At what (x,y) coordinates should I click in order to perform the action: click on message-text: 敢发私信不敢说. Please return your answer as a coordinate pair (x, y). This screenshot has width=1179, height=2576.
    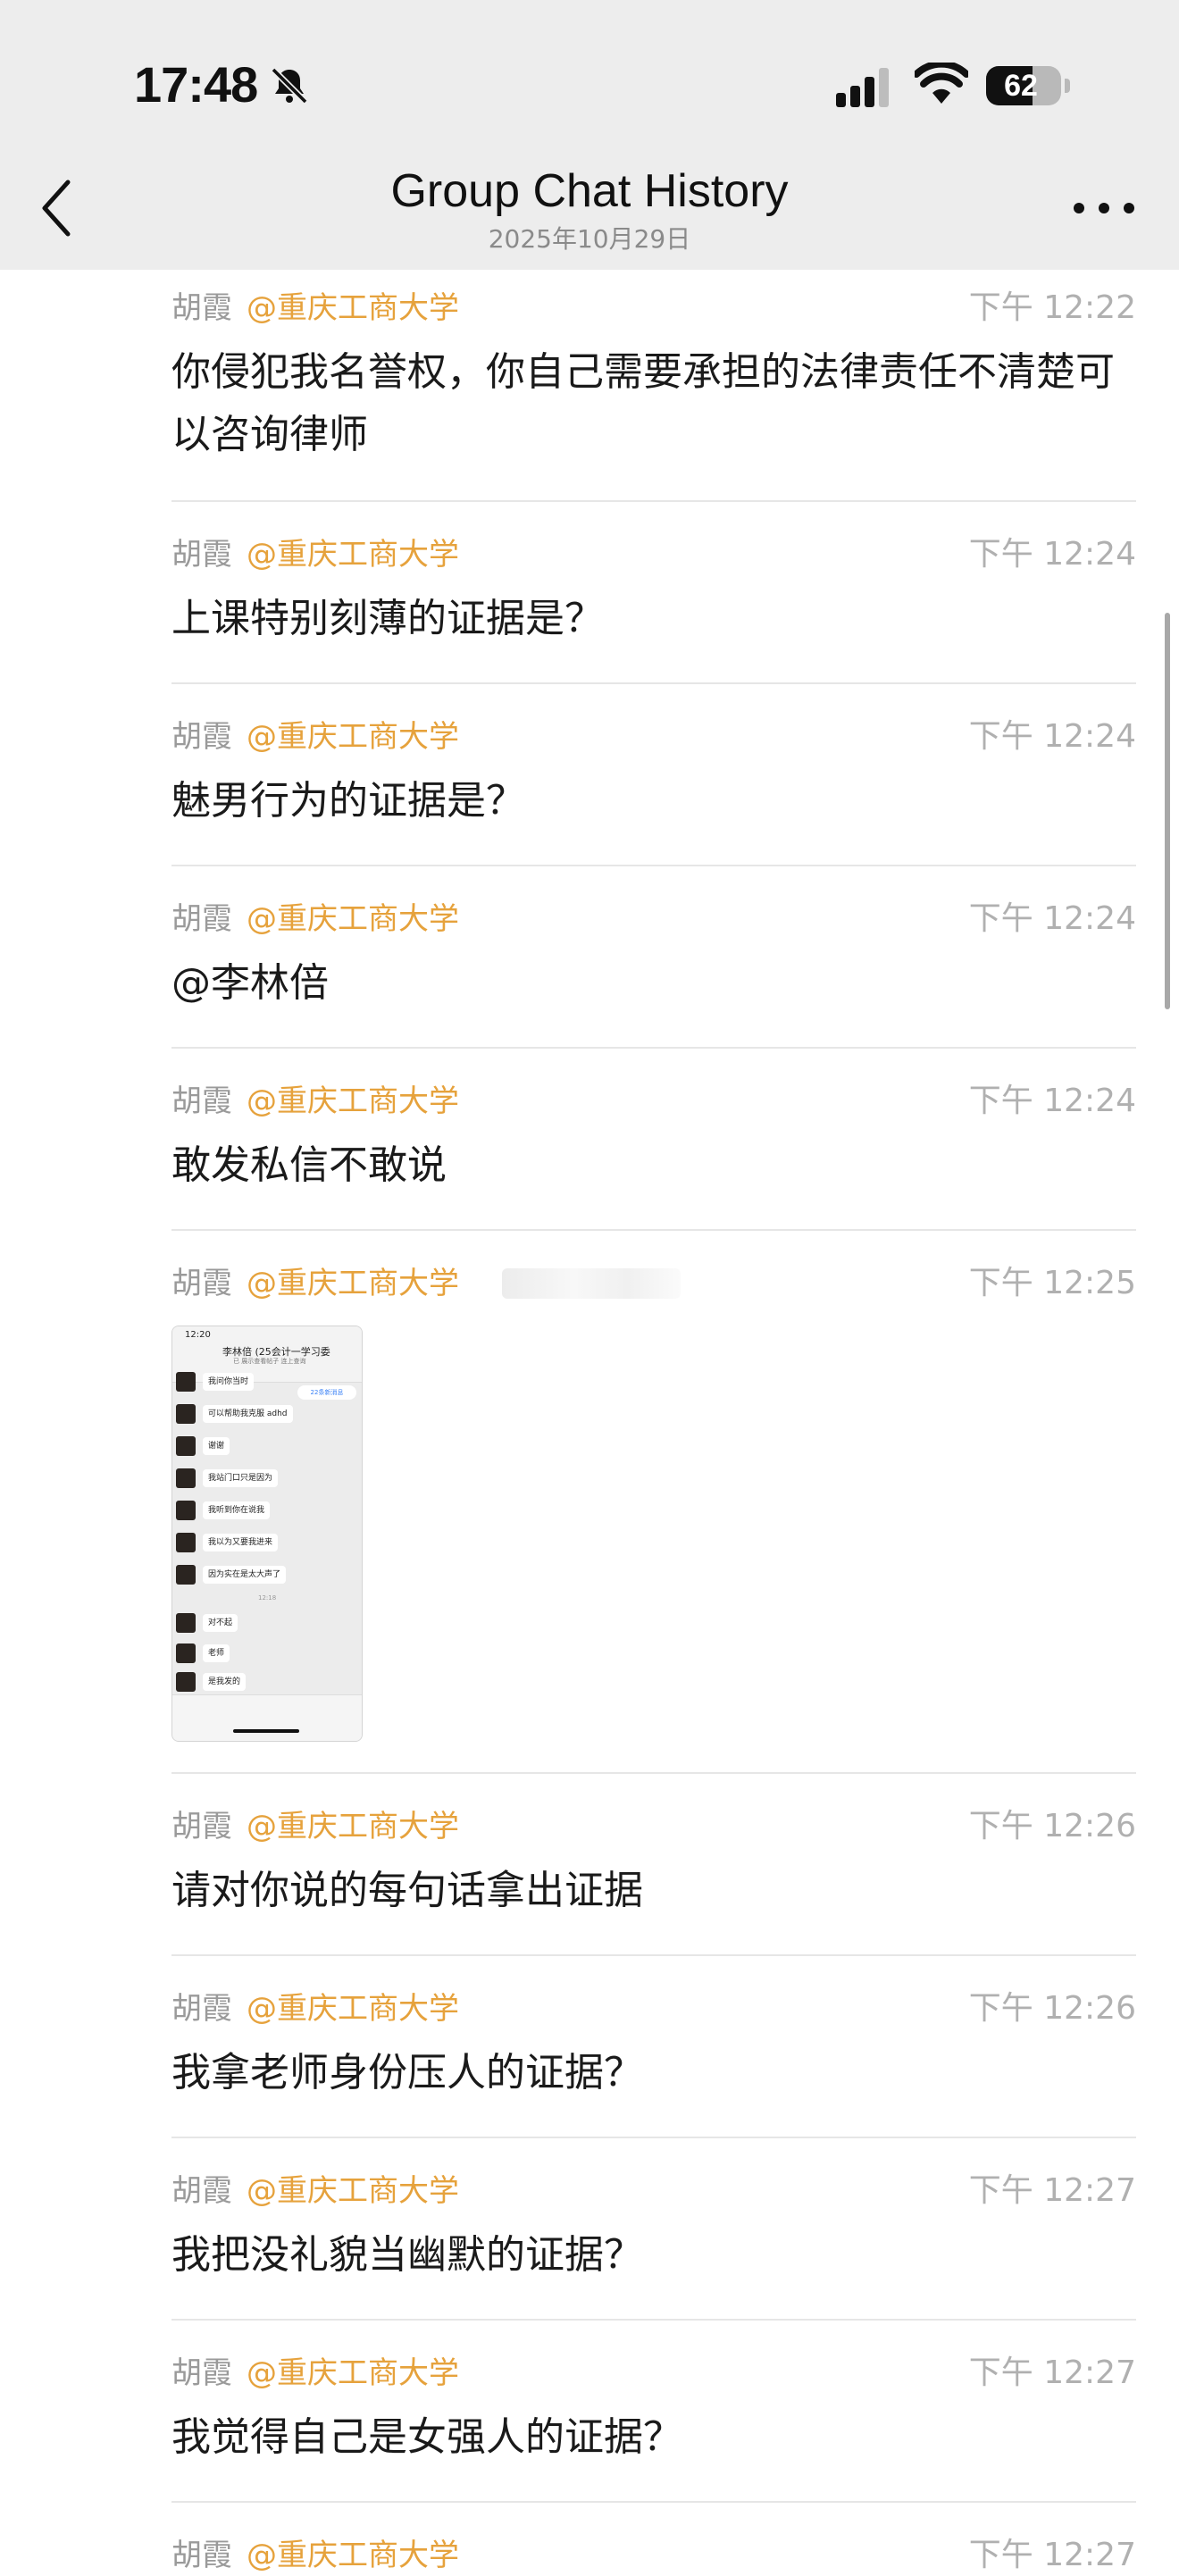
    Looking at the image, I should click on (309, 1165).